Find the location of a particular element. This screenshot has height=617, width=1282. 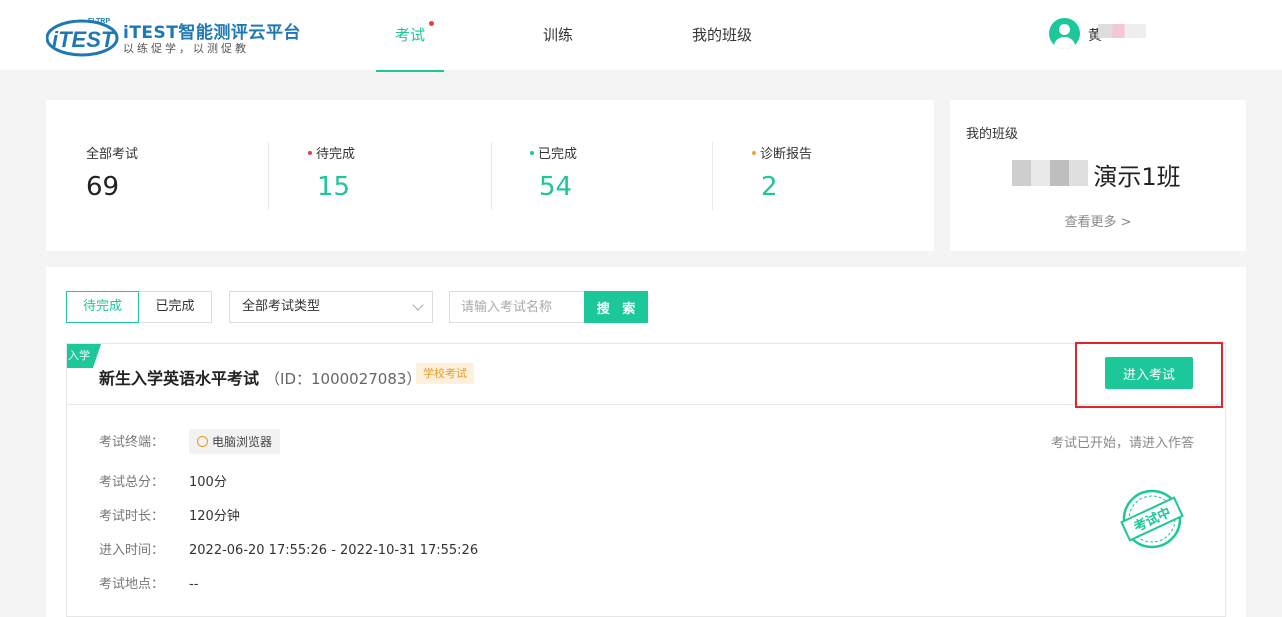

detail-device: 考试终端： 电脑浏览器 is located at coordinates (190, 441).